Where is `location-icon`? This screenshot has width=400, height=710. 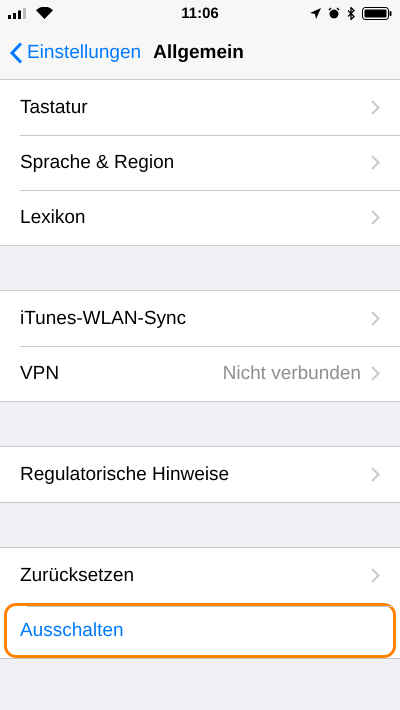 location-icon is located at coordinates (315, 13).